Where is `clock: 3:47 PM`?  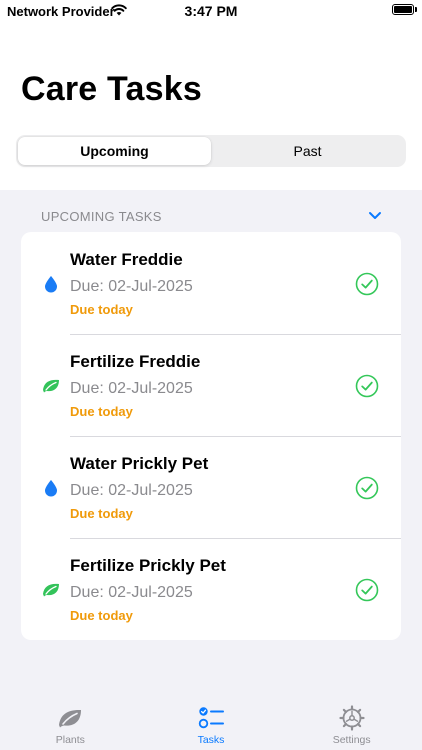 clock: 3:47 PM is located at coordinates (211, 11).